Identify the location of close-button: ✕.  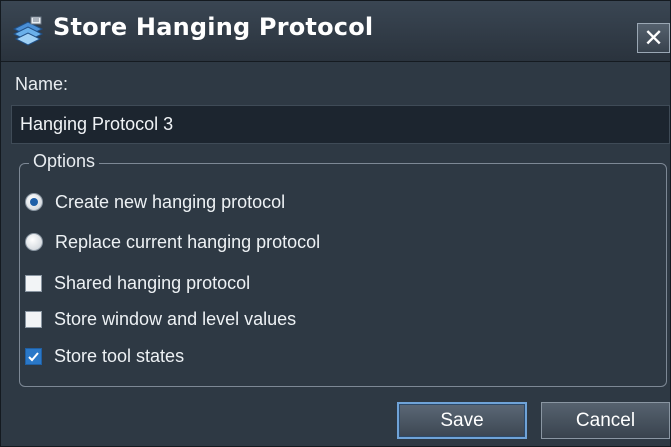
(653, 38).